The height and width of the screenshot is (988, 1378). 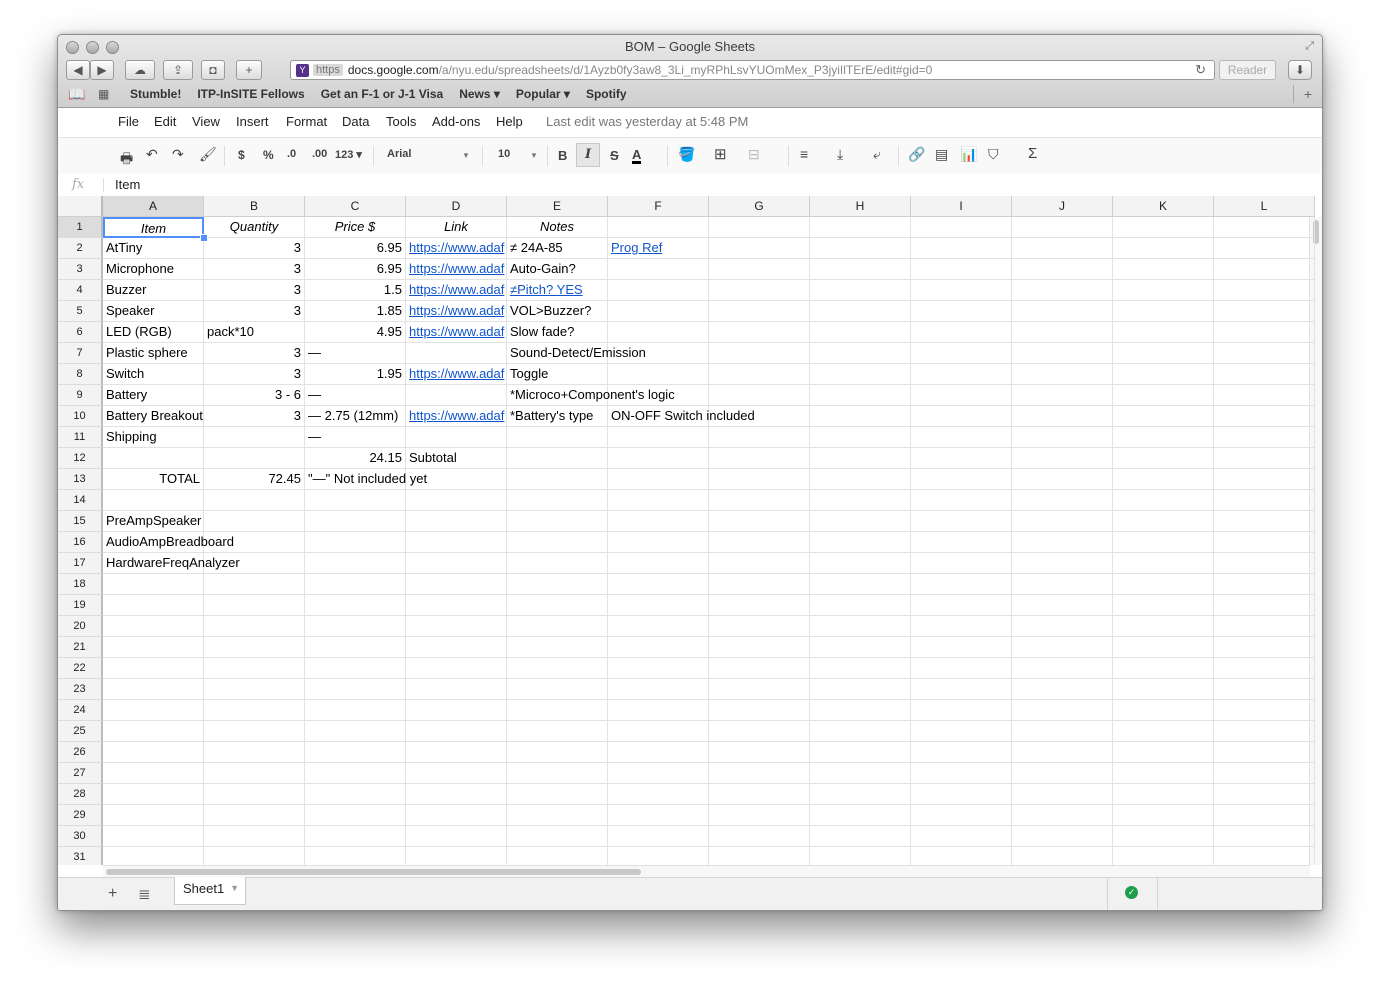 I want to click on cell-a26, so click(x=153, y=752).